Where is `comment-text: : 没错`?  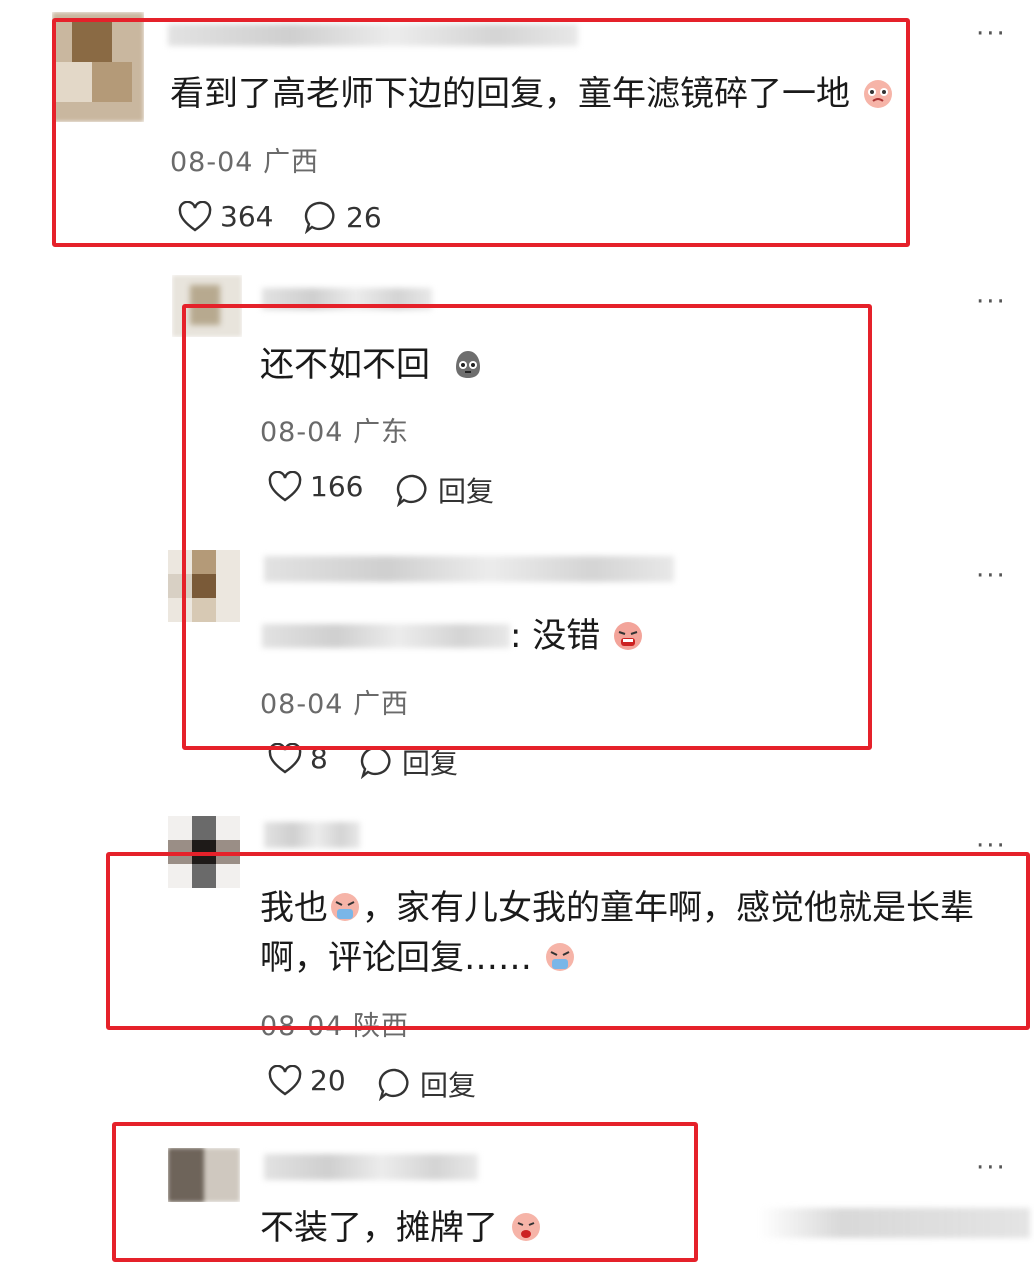
comment-text: : 没错 is located at coordinates (577, 636).